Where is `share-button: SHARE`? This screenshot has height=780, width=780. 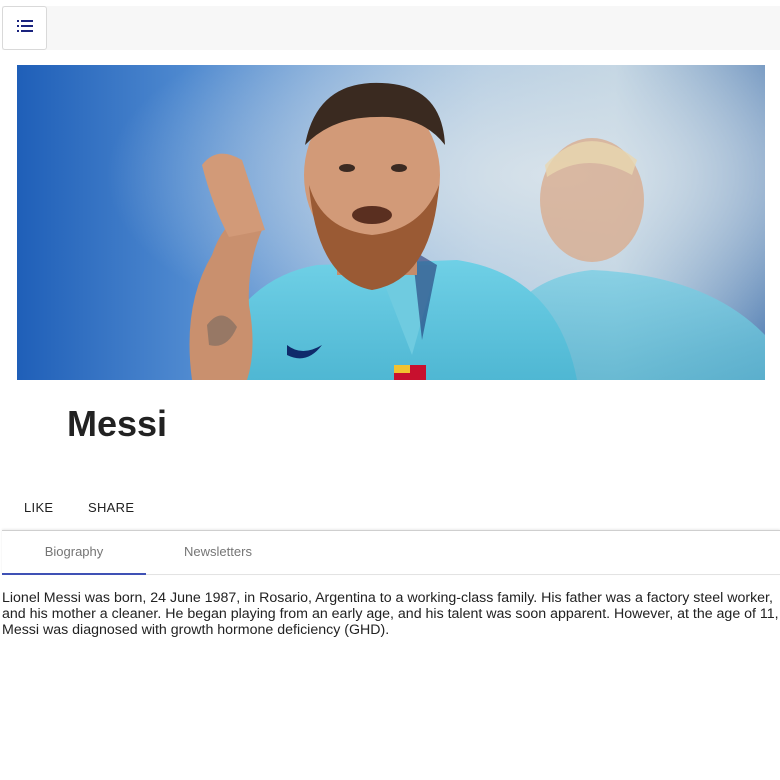 share-button: SHARE is located at coordinates (111, 508).